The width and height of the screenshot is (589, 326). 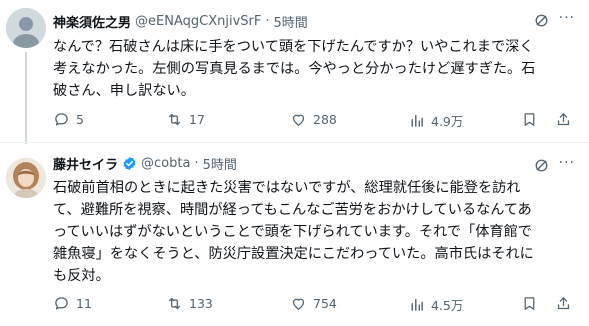 I want to click on author-name: 藤井セイラ, so click(x=85, y=163).